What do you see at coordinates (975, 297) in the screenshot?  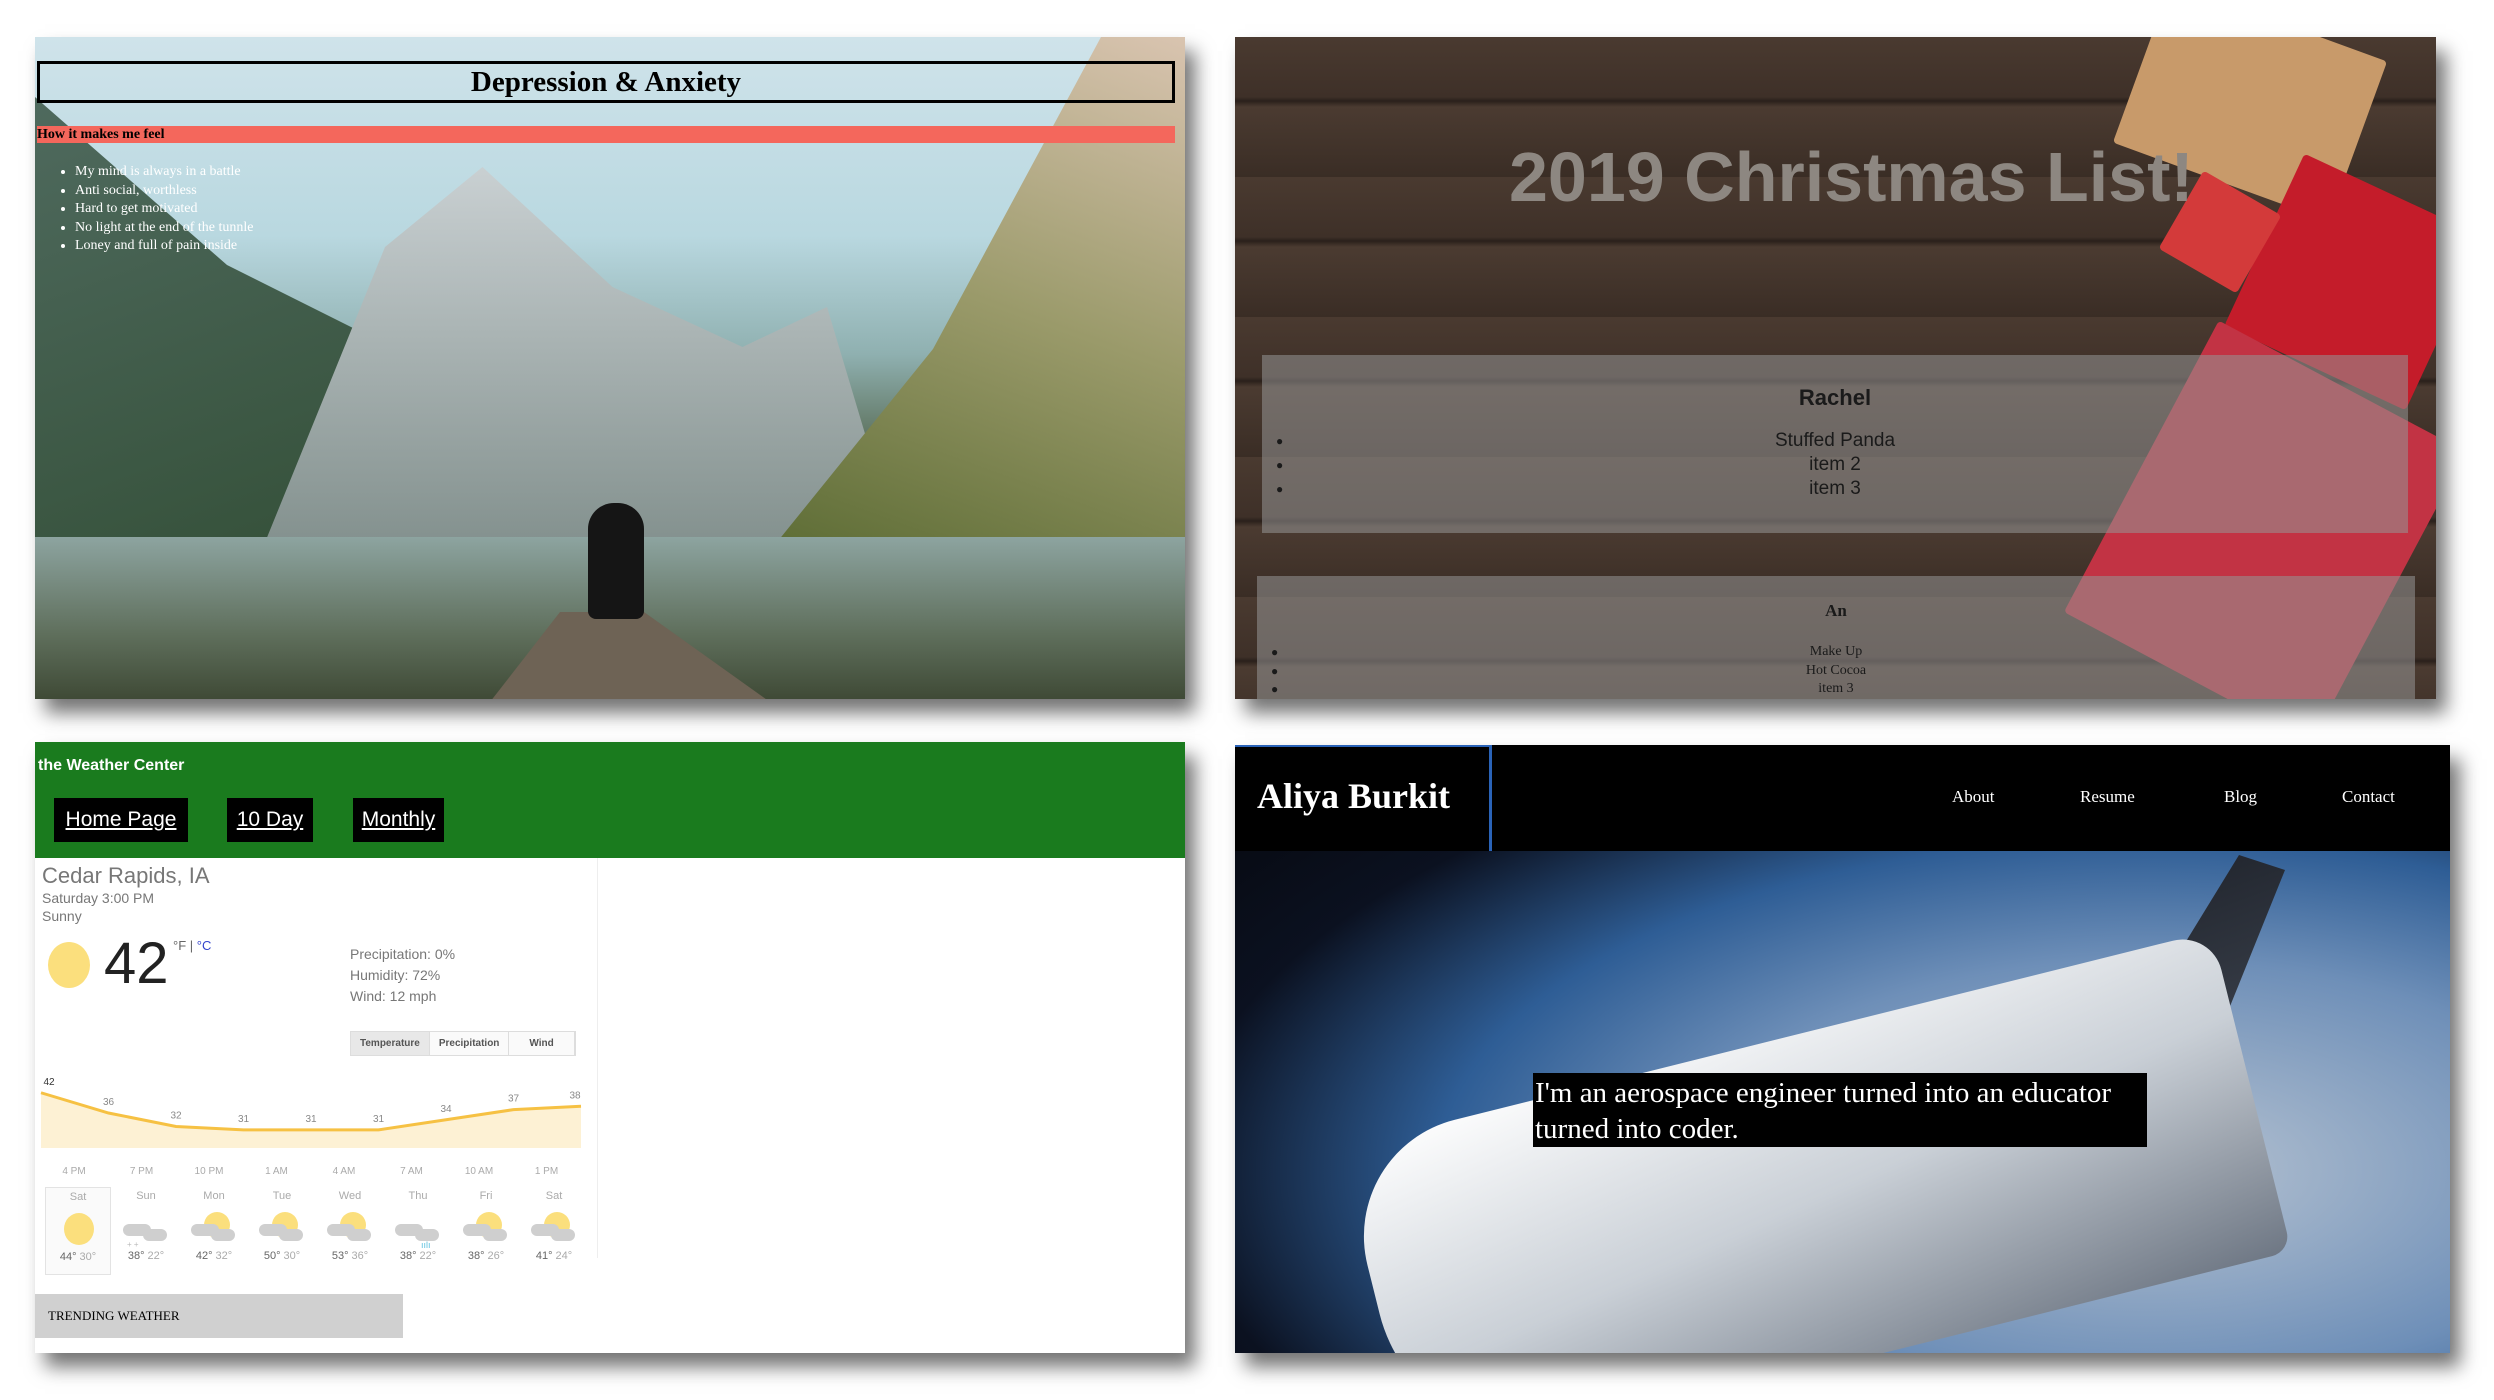 I see `mountain-image` at bounding box center [975, 297].